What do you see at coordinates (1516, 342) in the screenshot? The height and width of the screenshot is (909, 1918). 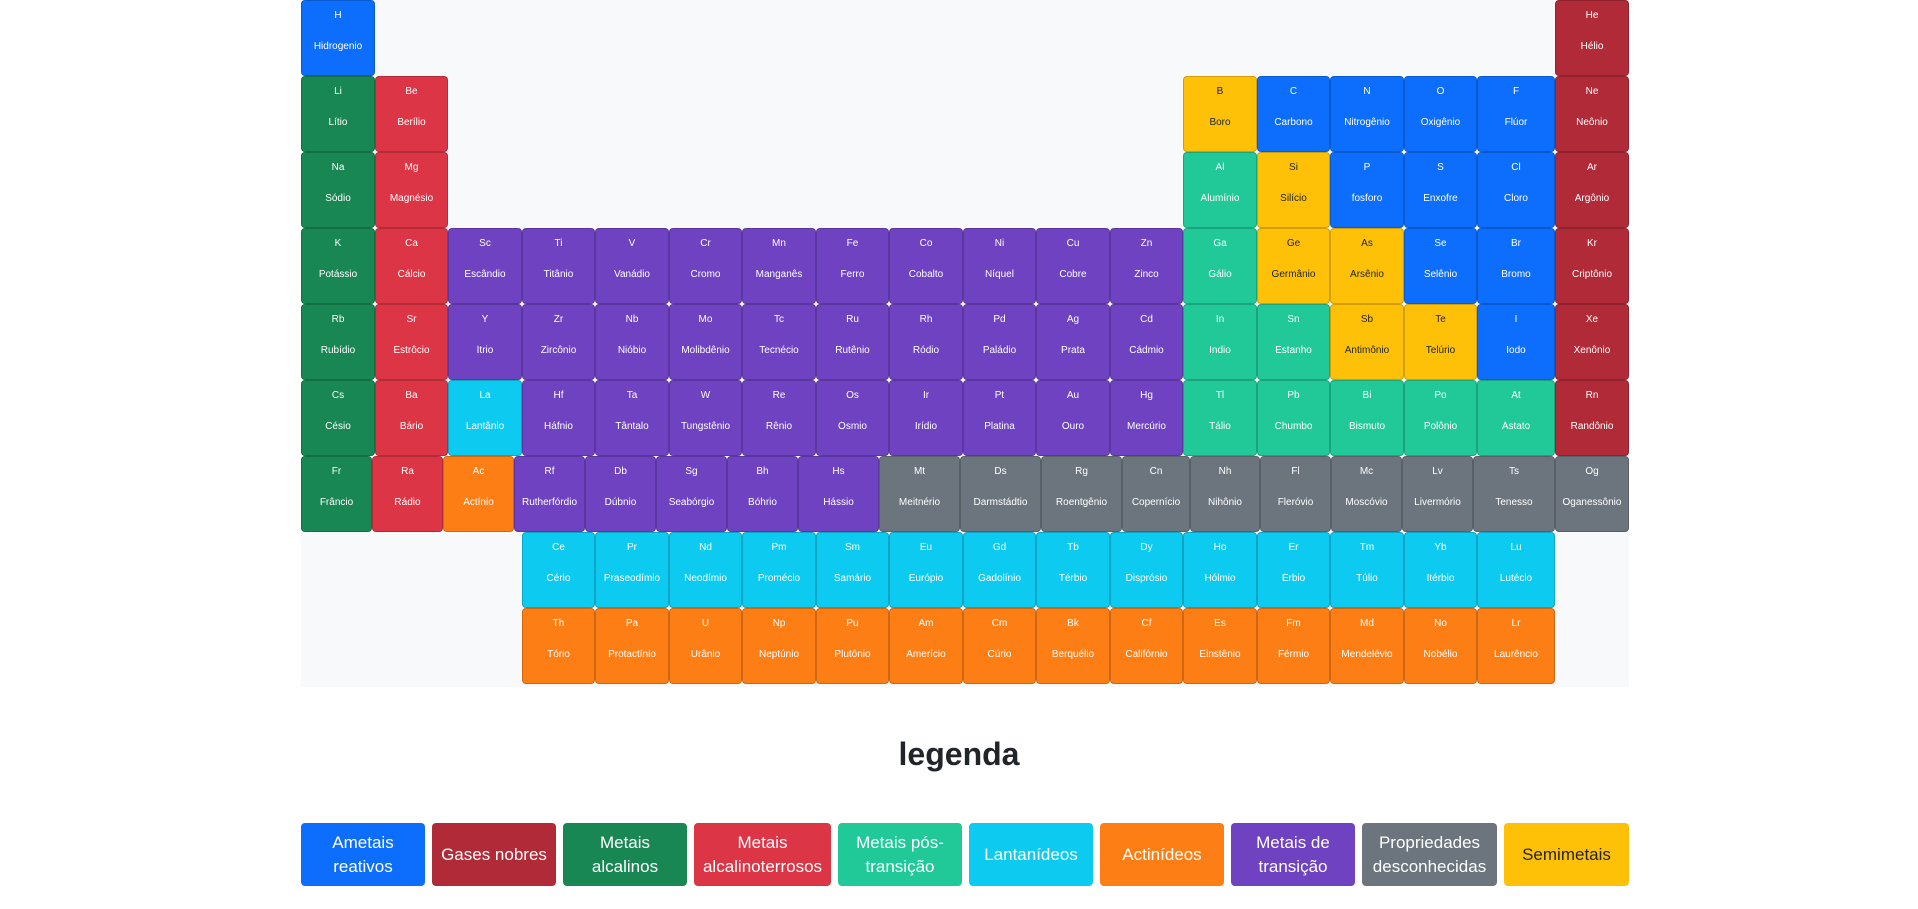 I see `element-i: I Iodo` at bounding box center [1516, 342].